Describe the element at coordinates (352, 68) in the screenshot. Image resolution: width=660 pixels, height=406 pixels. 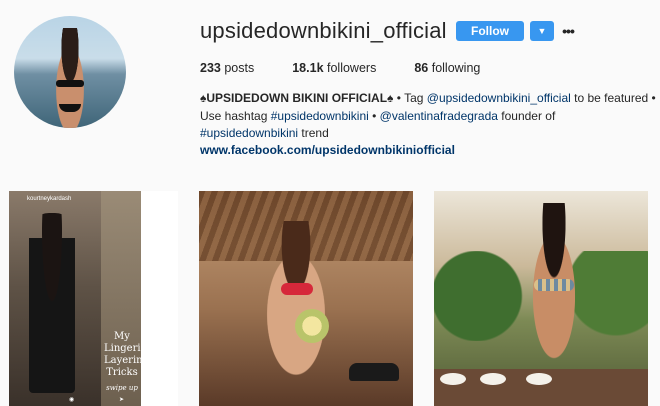
I see `followers-label: followers` at that location.